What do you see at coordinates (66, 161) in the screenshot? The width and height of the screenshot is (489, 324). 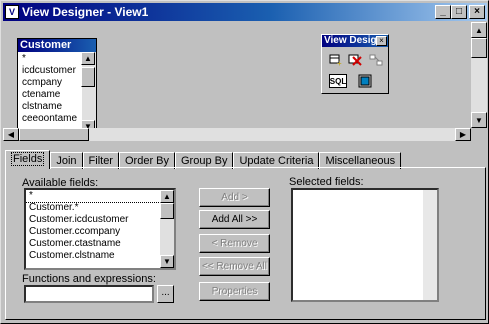 I see `tab-label: Join` at bounding box center [66, 161].